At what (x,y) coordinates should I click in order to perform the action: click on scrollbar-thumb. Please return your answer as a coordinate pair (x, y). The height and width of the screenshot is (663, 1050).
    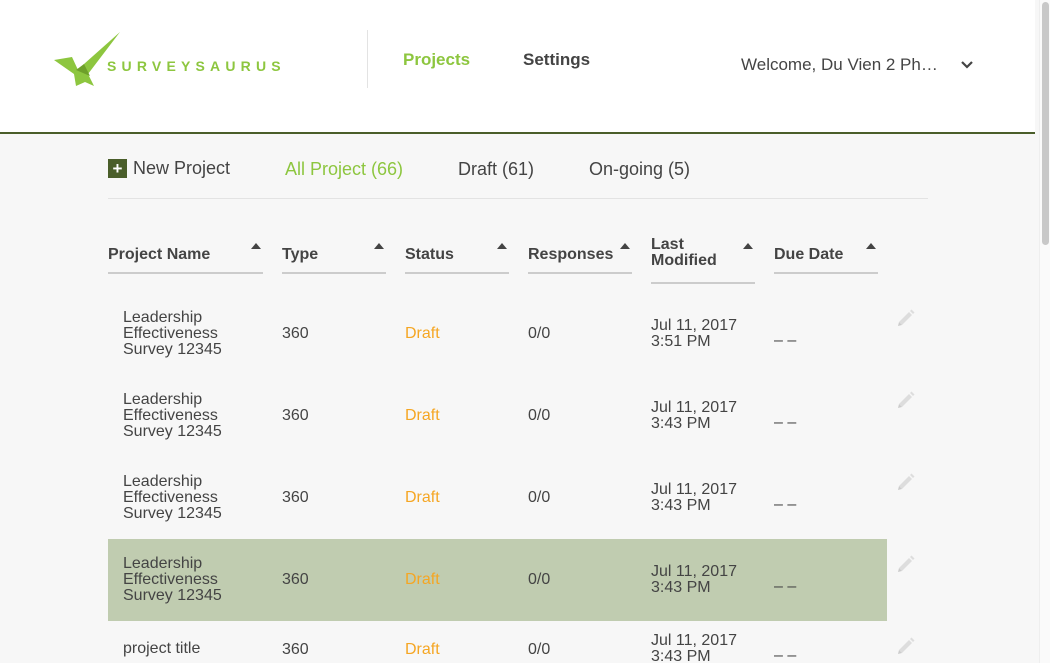
    Looking at the image, I should click on (1045, 123).